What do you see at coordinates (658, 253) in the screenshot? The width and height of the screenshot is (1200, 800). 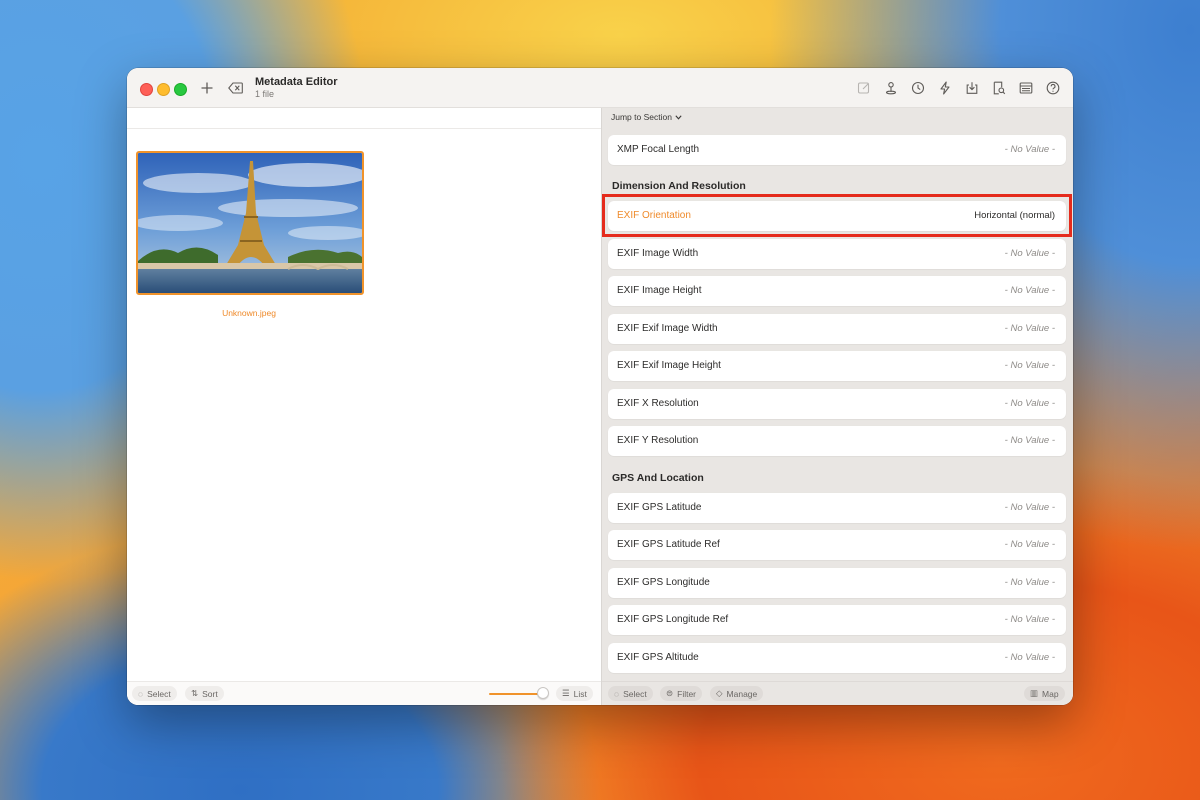 I see `field-name: EXIF Image Width` at bounding box center [658, 253].